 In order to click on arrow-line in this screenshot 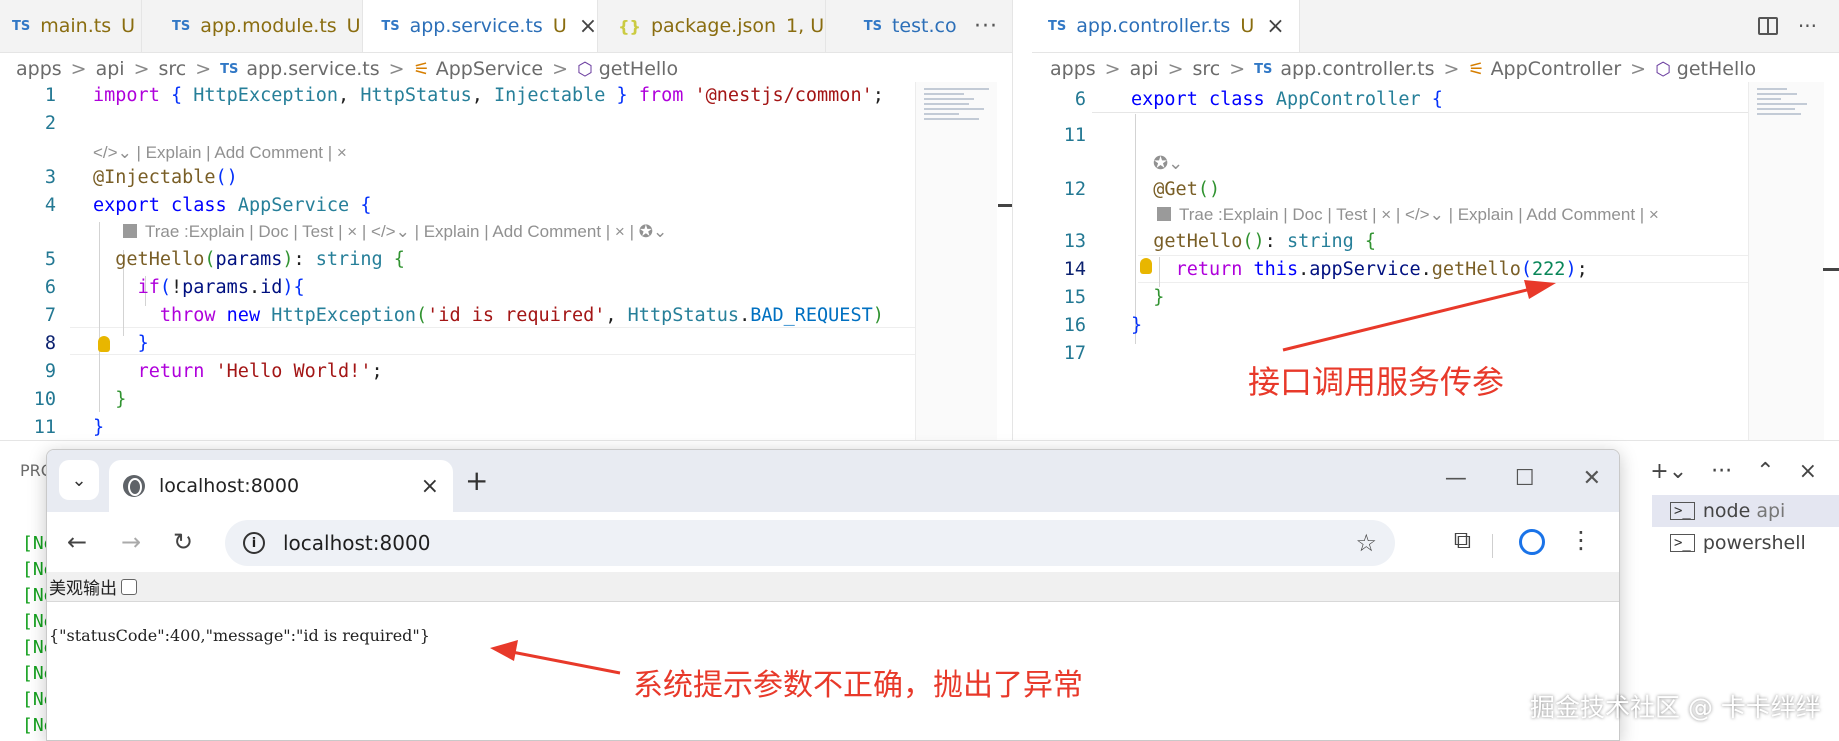, I will do `click(566, 662)`.